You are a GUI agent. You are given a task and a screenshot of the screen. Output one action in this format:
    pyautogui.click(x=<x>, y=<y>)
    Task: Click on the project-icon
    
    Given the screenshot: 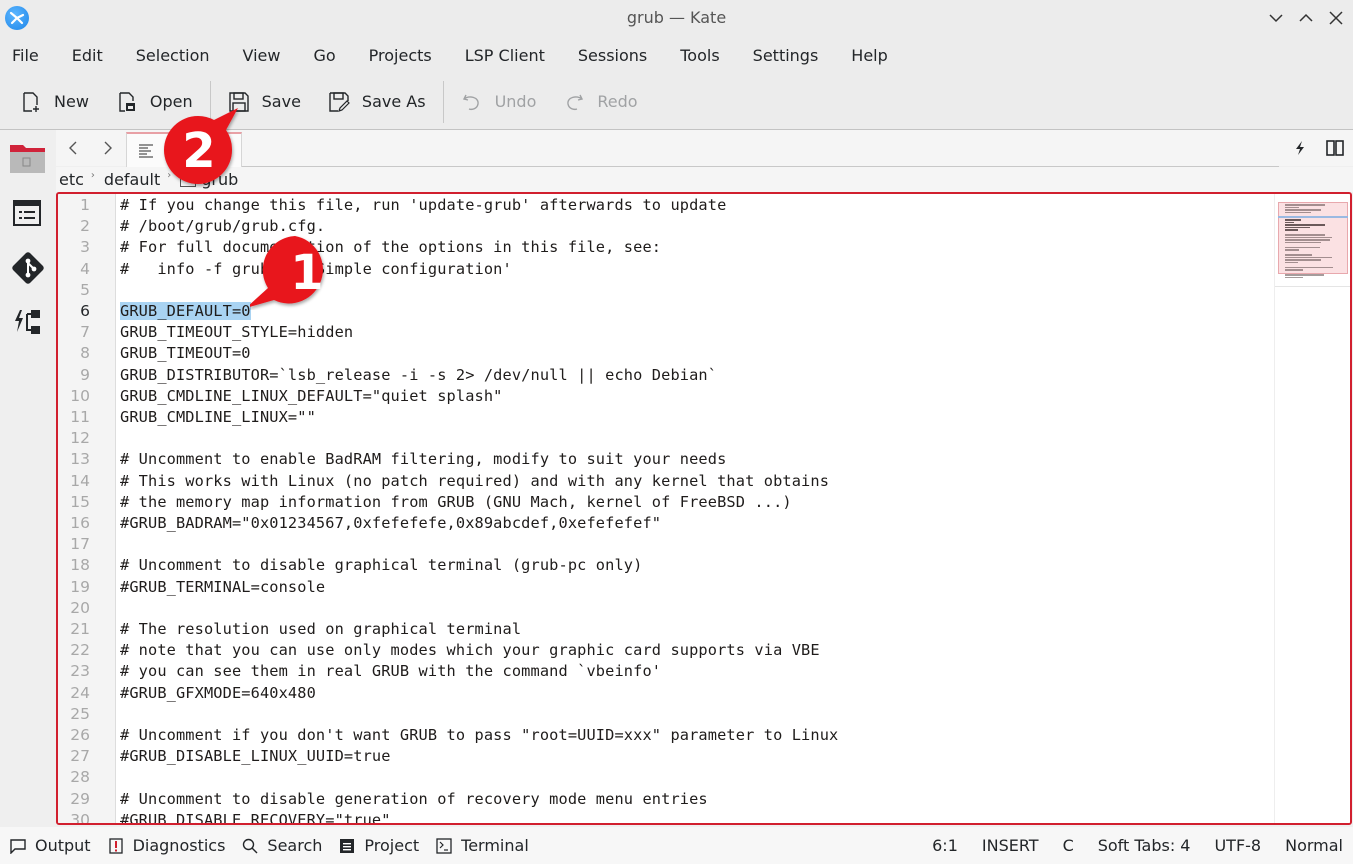 What is the action you would take?
    pyautogui.click(x=347, y=846)
    